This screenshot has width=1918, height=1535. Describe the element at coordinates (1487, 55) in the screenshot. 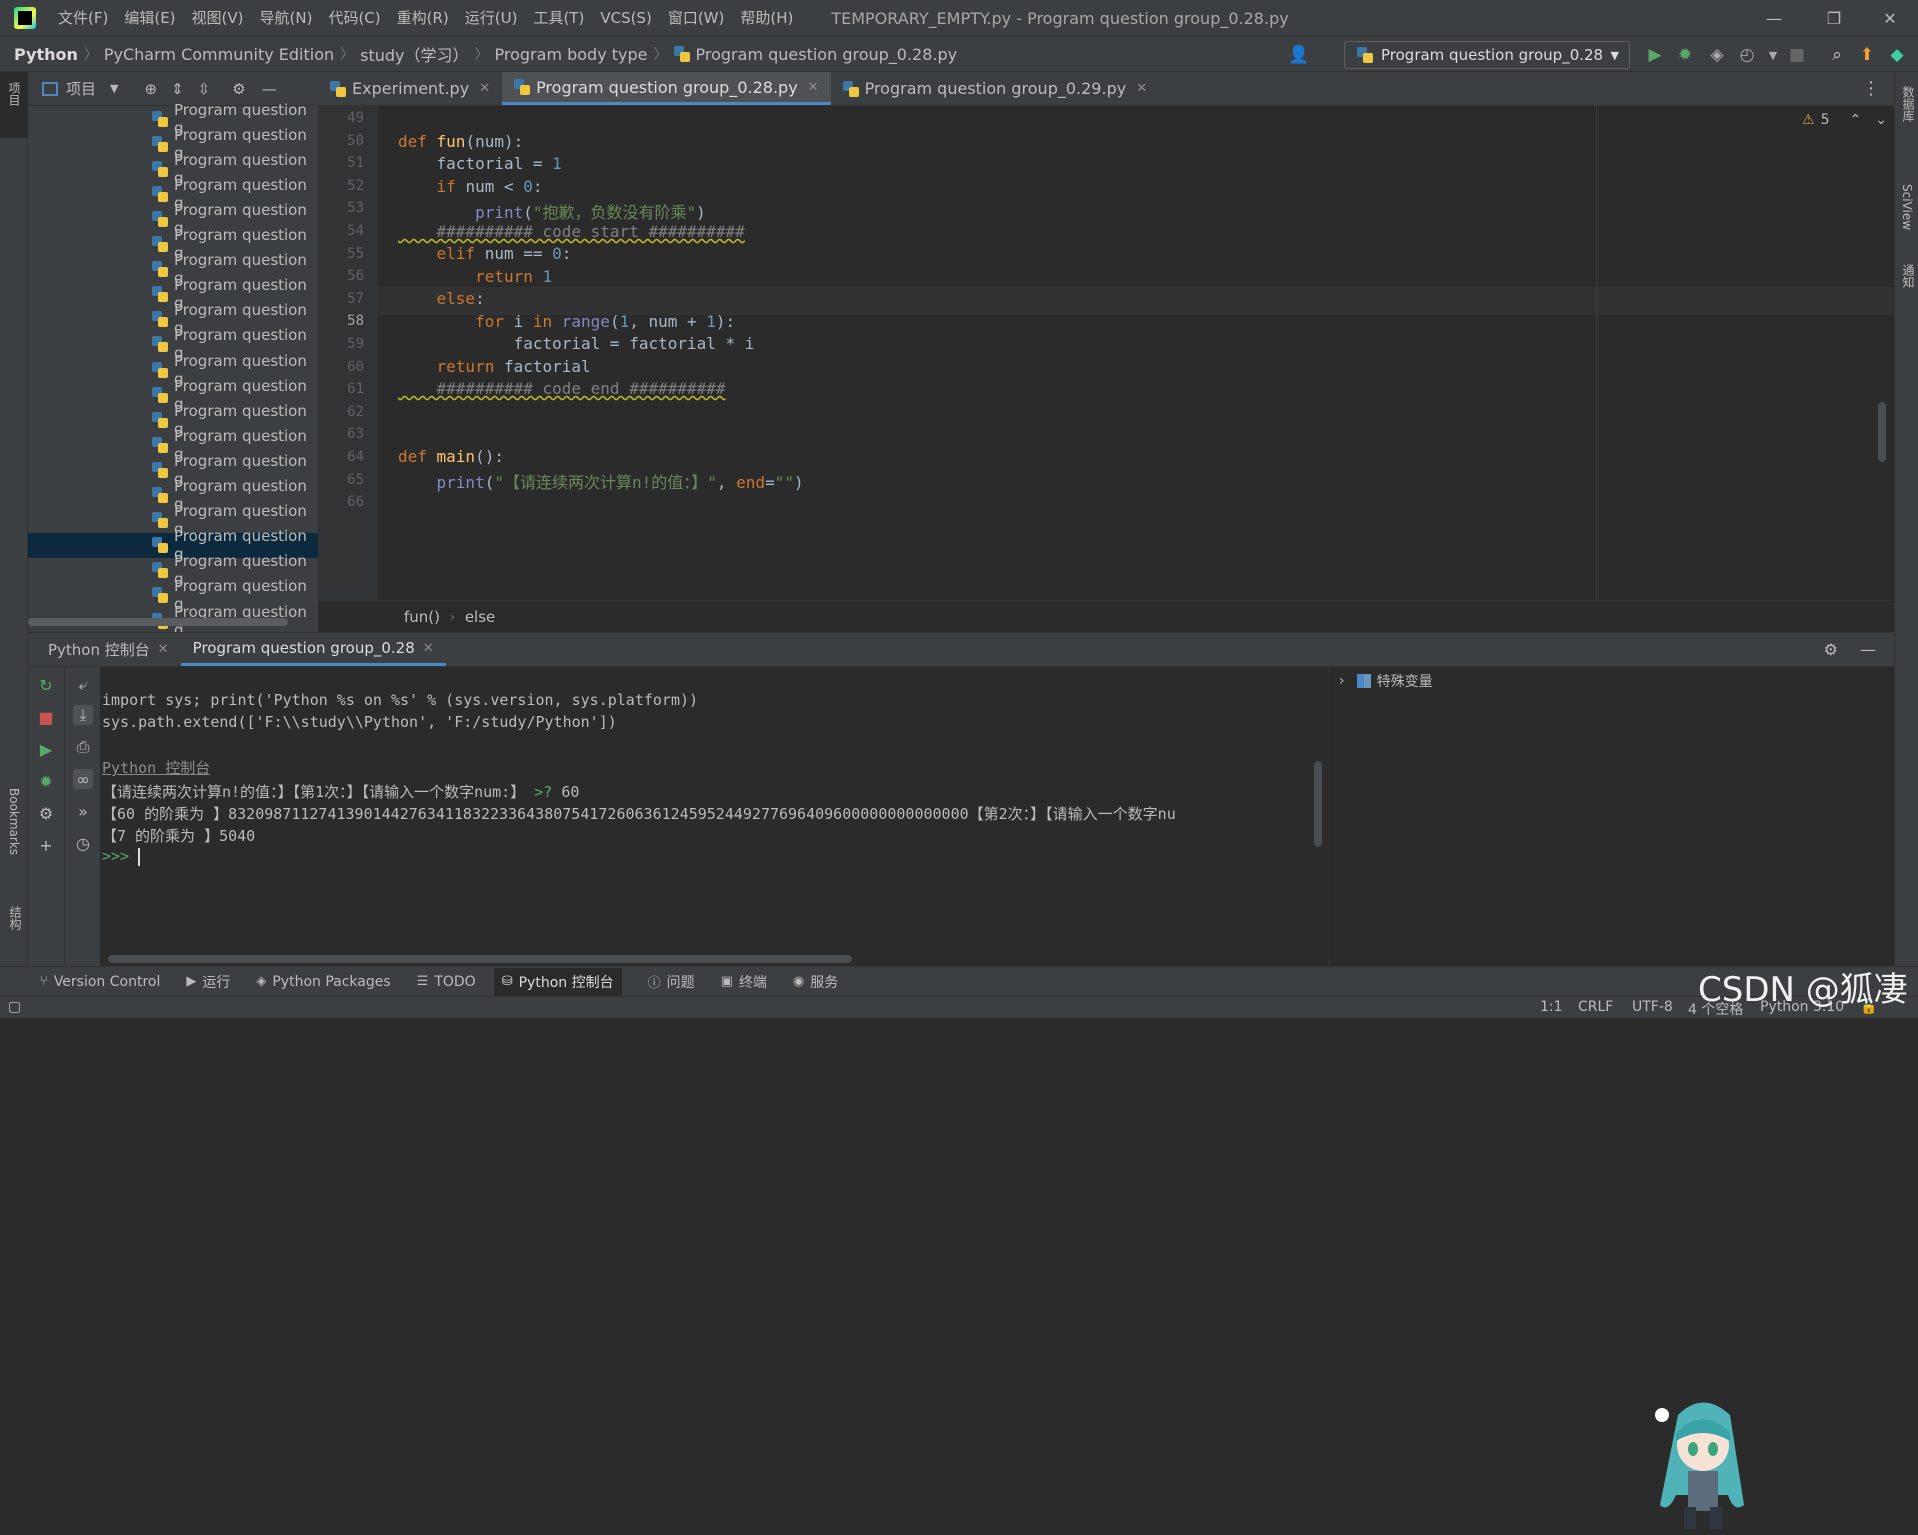

I see `run-configuration-select: Program question group_0.28 ▼` at that location.